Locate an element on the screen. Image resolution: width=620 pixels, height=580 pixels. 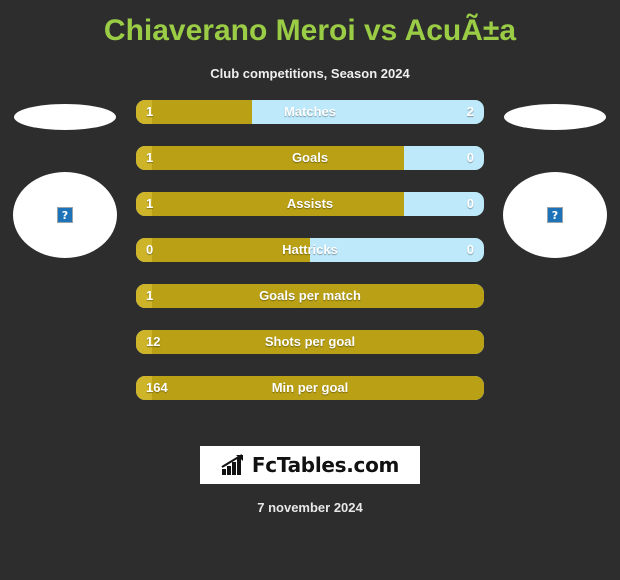
home-player-avatar: ? is located at coordinates (65, 215).